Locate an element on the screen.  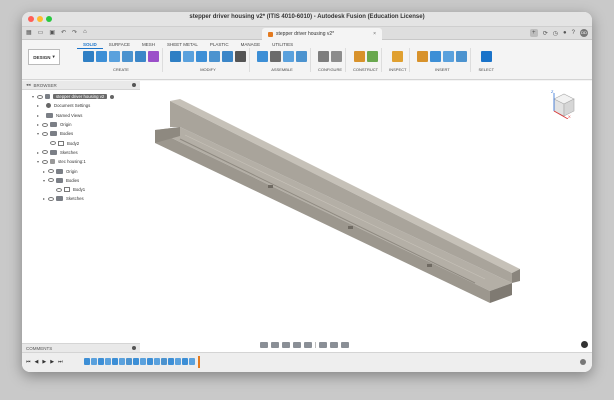
insert-image-icon is located at coordinates (462, 56).